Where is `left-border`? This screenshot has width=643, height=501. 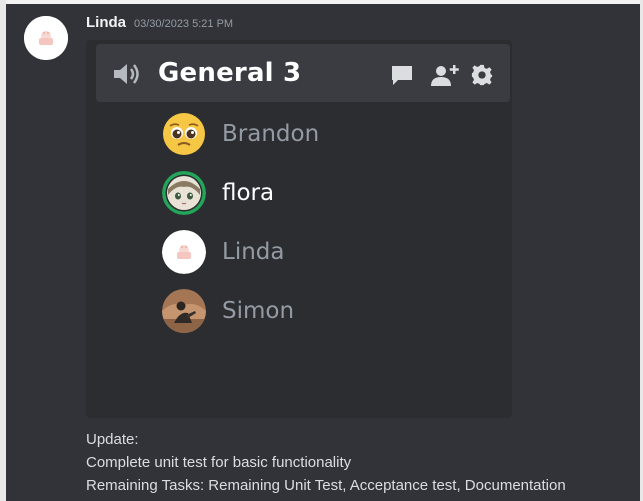
left-border is located at coordinates (3, 250).